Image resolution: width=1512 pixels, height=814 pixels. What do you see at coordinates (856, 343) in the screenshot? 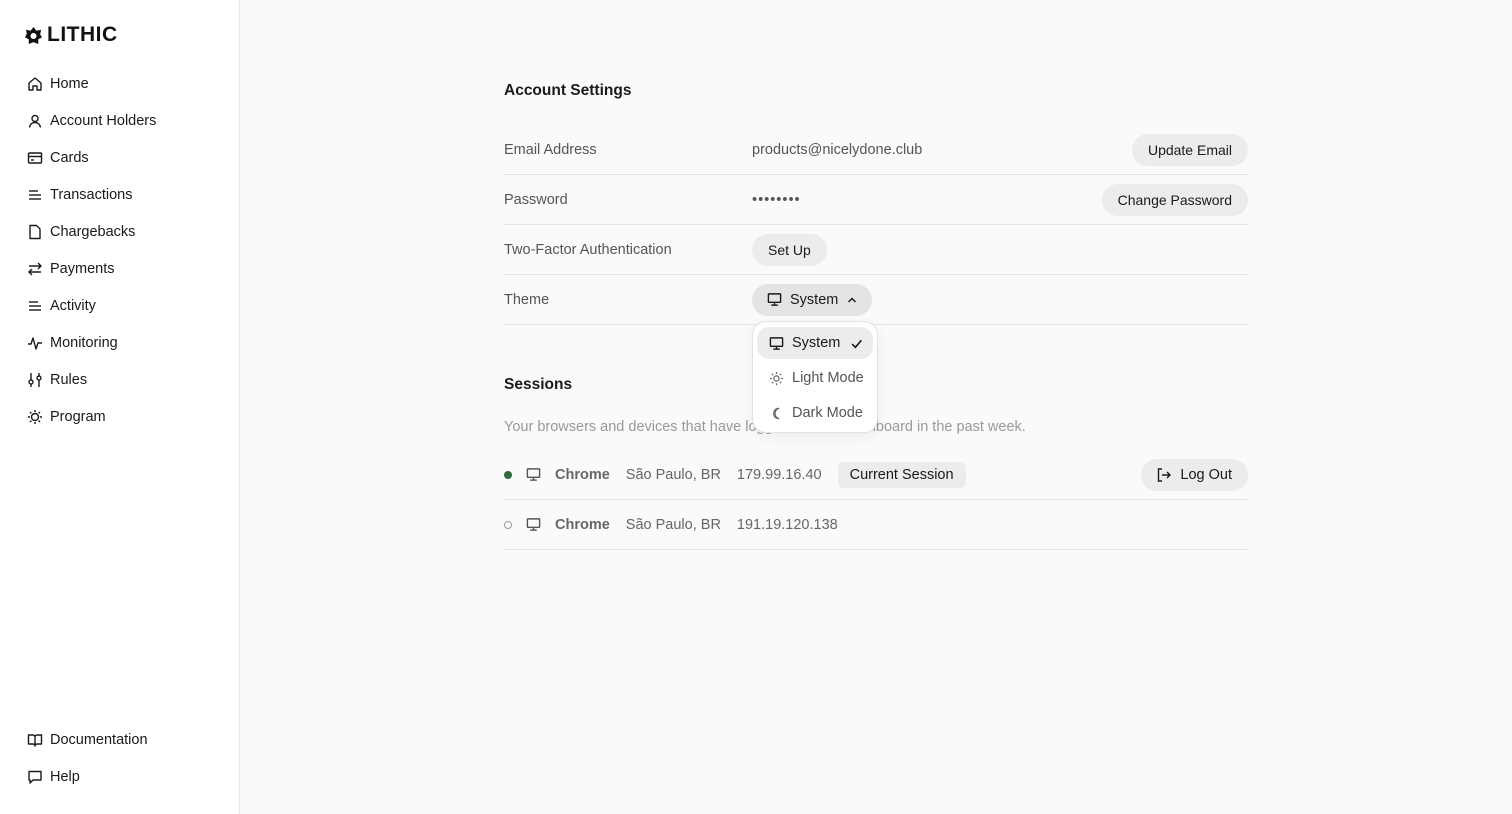
I see `check-icon` at bounding box center [856, 343].